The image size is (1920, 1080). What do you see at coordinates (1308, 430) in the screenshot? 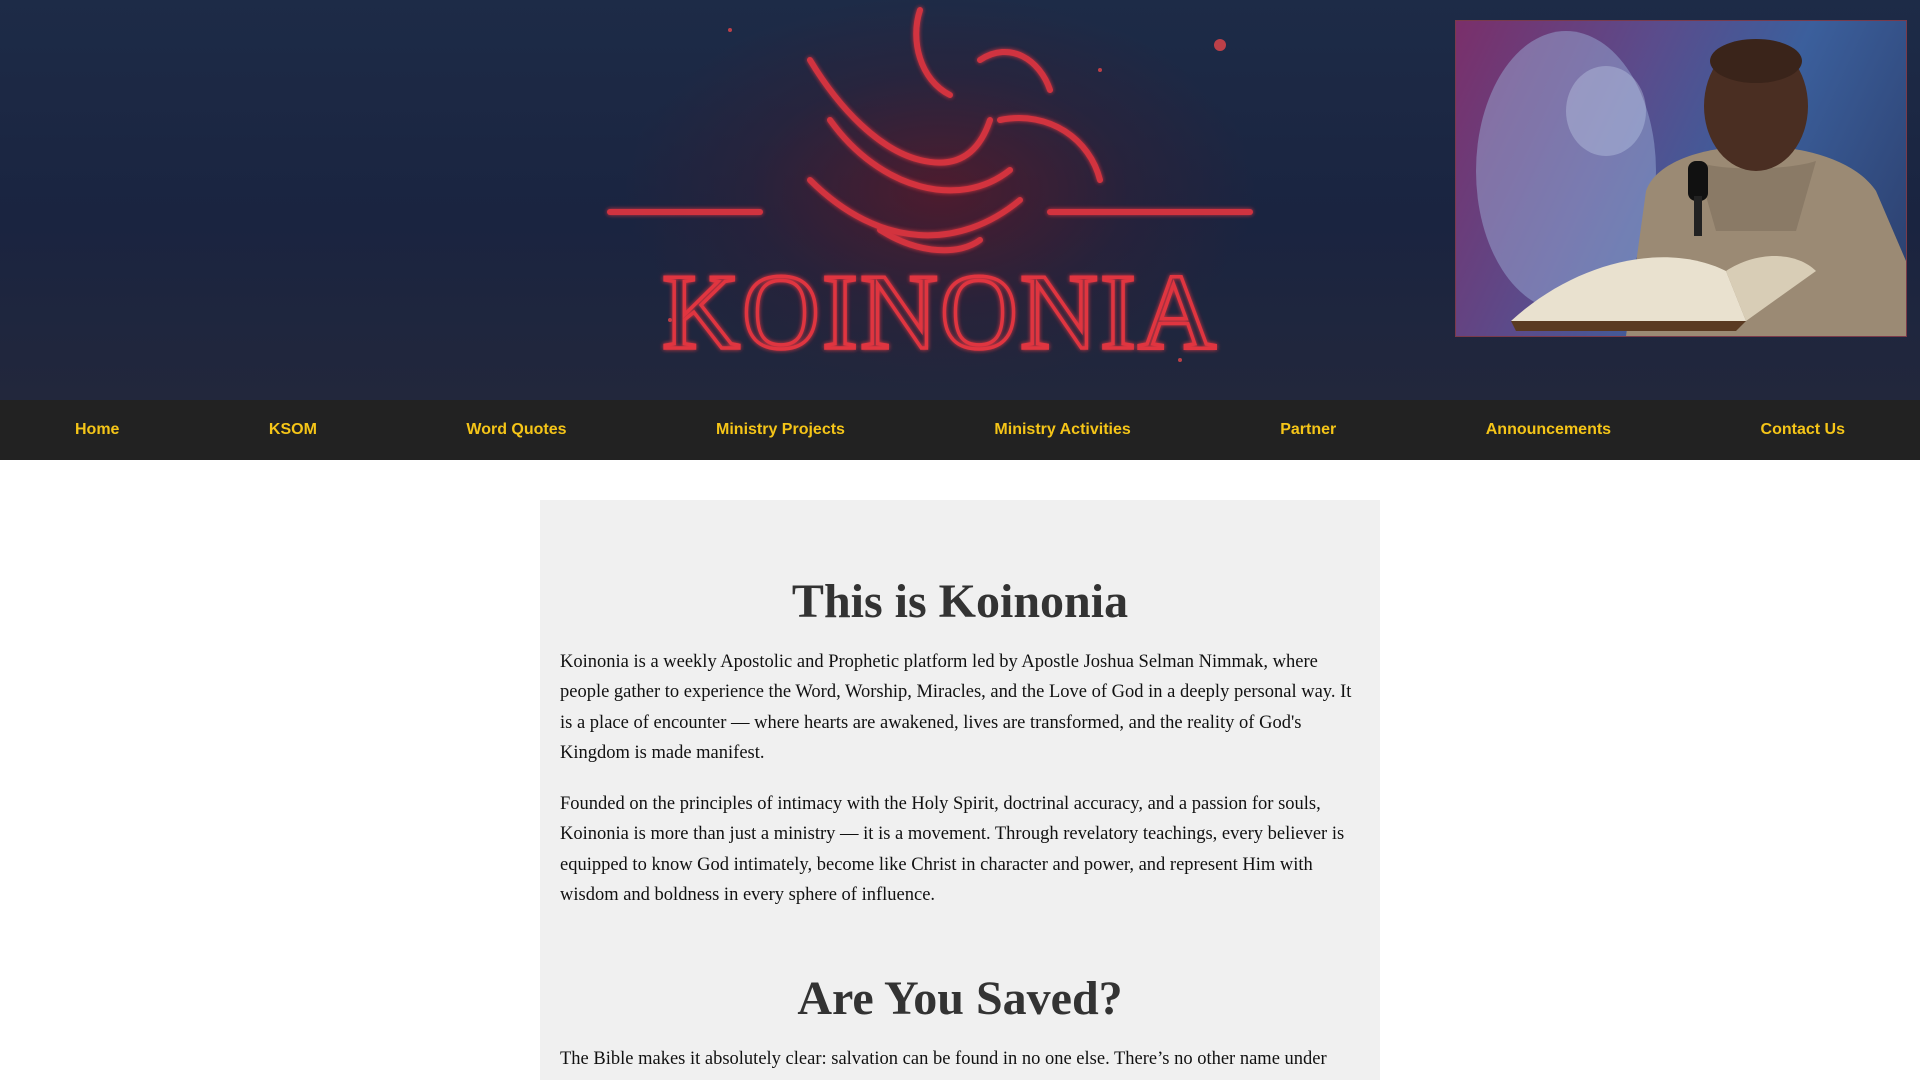
I see `nav-item-partner: Partner` at bounding box center [1308, 430].